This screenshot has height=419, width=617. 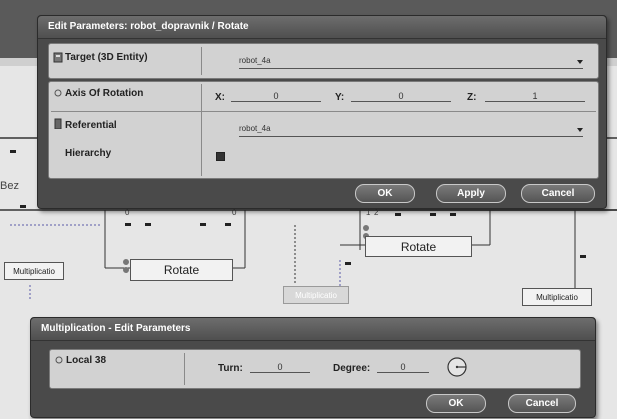 I want to click on local-parameter-icon, so click(x=59, y=360).